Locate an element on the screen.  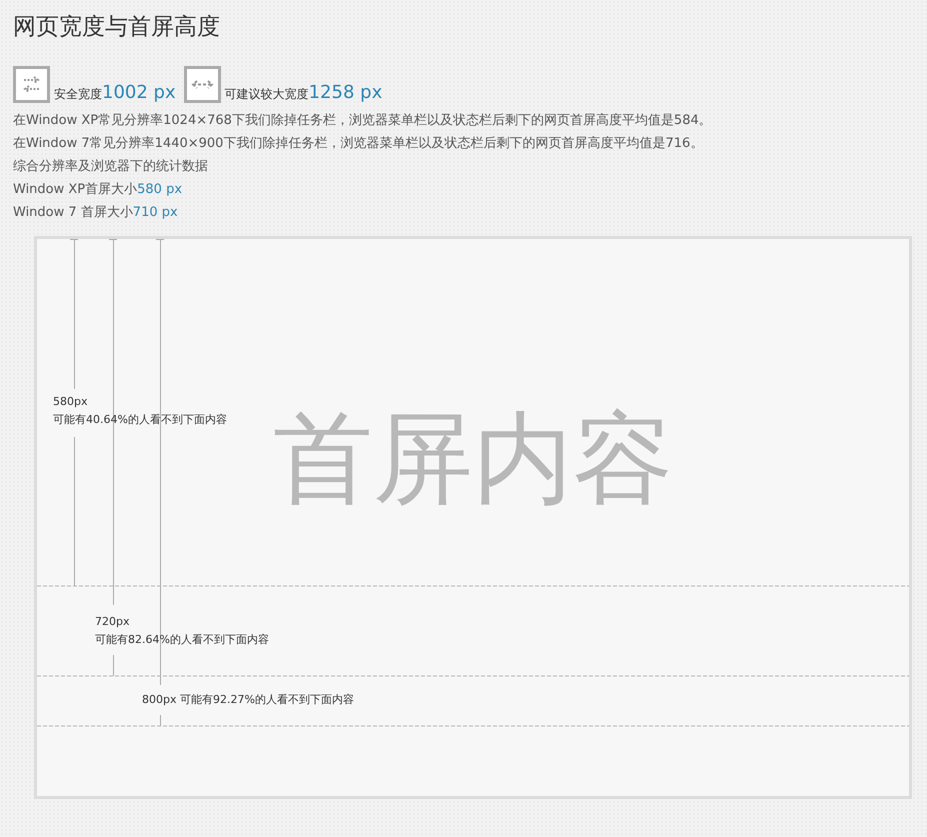
screen-size-text: Window XP首屏大小580 px is located at coordinates (98, 190).